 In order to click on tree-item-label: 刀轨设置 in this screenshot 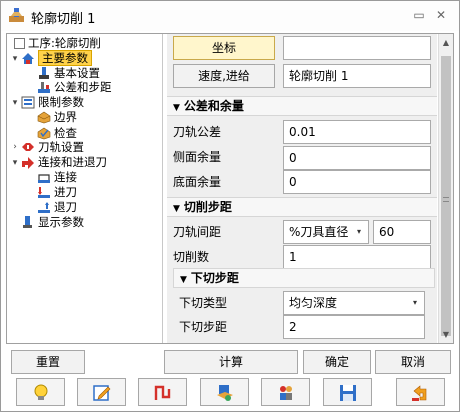, I will do `click(61, 147)`.